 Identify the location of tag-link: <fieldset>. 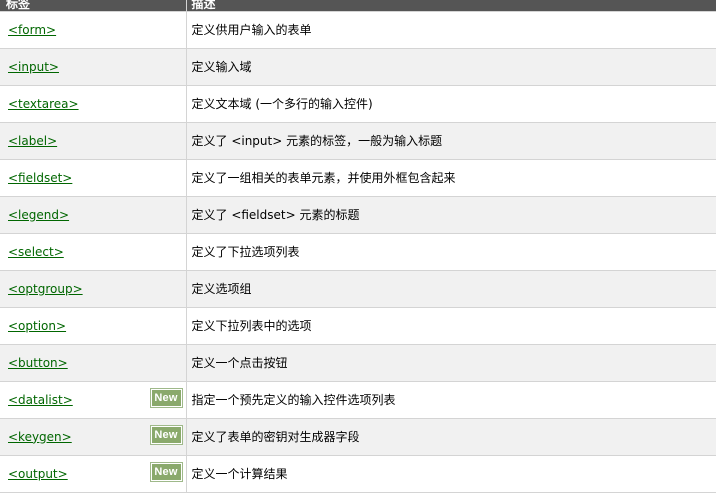
(40, 178).